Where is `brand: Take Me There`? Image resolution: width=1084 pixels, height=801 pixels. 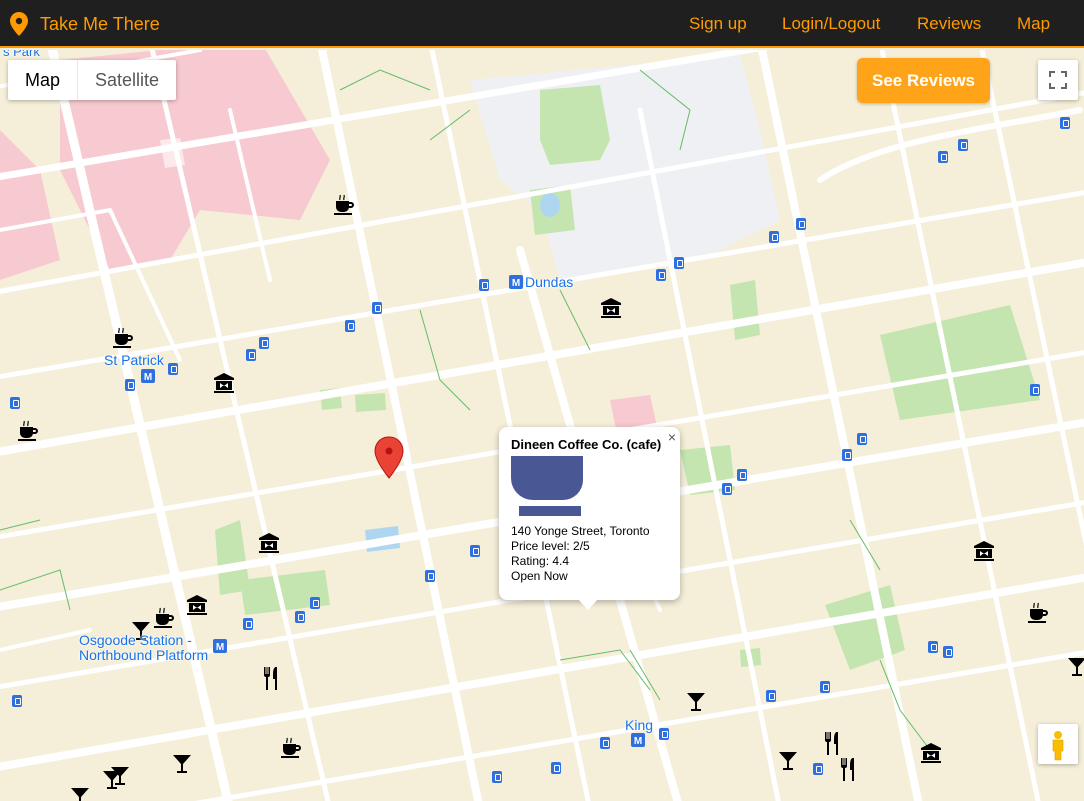 brand: Take Me There is located at coordinates (85, 24).